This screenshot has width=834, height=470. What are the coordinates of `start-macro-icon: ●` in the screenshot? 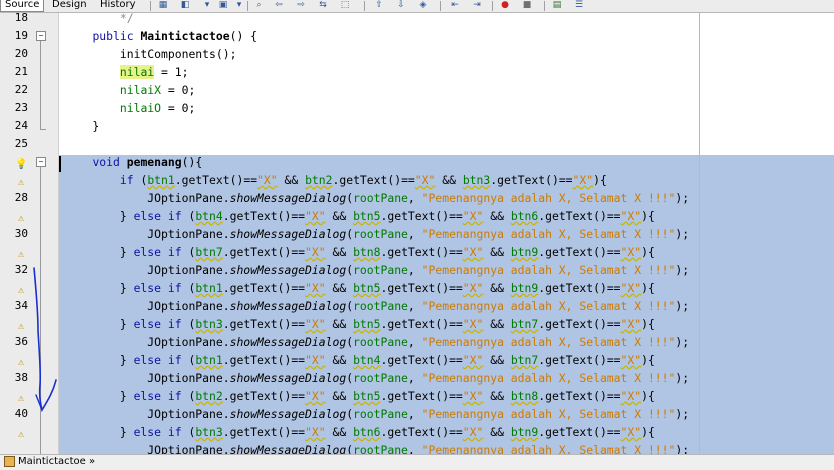 It's located at (505, 5).